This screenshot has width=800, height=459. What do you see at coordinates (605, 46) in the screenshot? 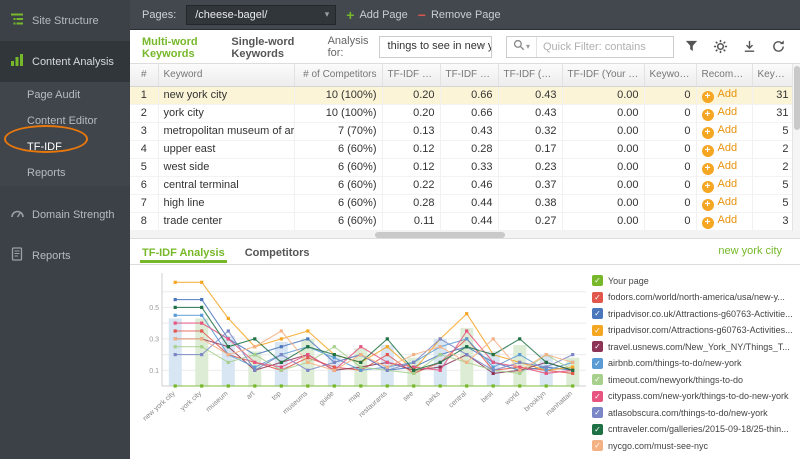
I see `quick-filter-input` at bounding box center [605, 46].